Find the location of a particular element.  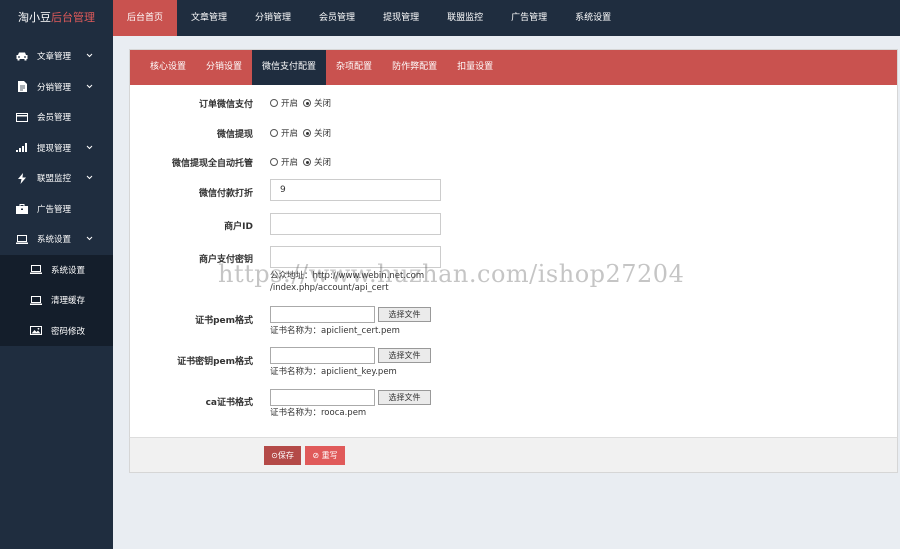

tab-deduction: 扣量设置 is located at coordinates (475, 67).